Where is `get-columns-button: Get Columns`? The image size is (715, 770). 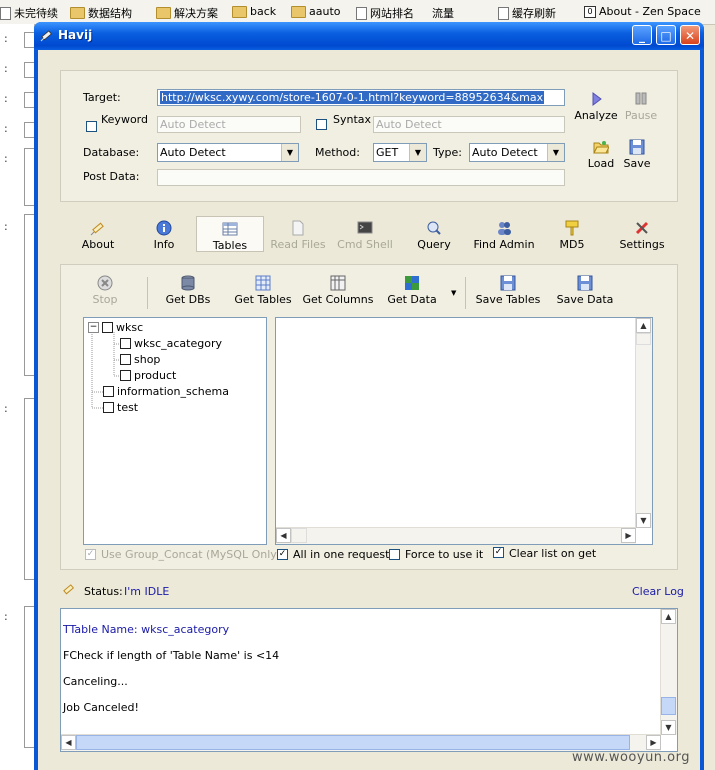 get-columns-button: Get Columns is located at coordinates (338, 290).